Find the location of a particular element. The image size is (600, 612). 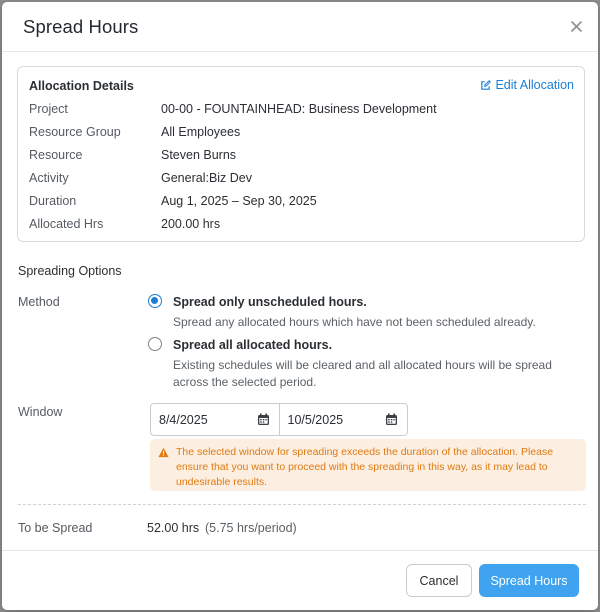

dialog-title: Spread Hours is located at coordinates (81, 26).